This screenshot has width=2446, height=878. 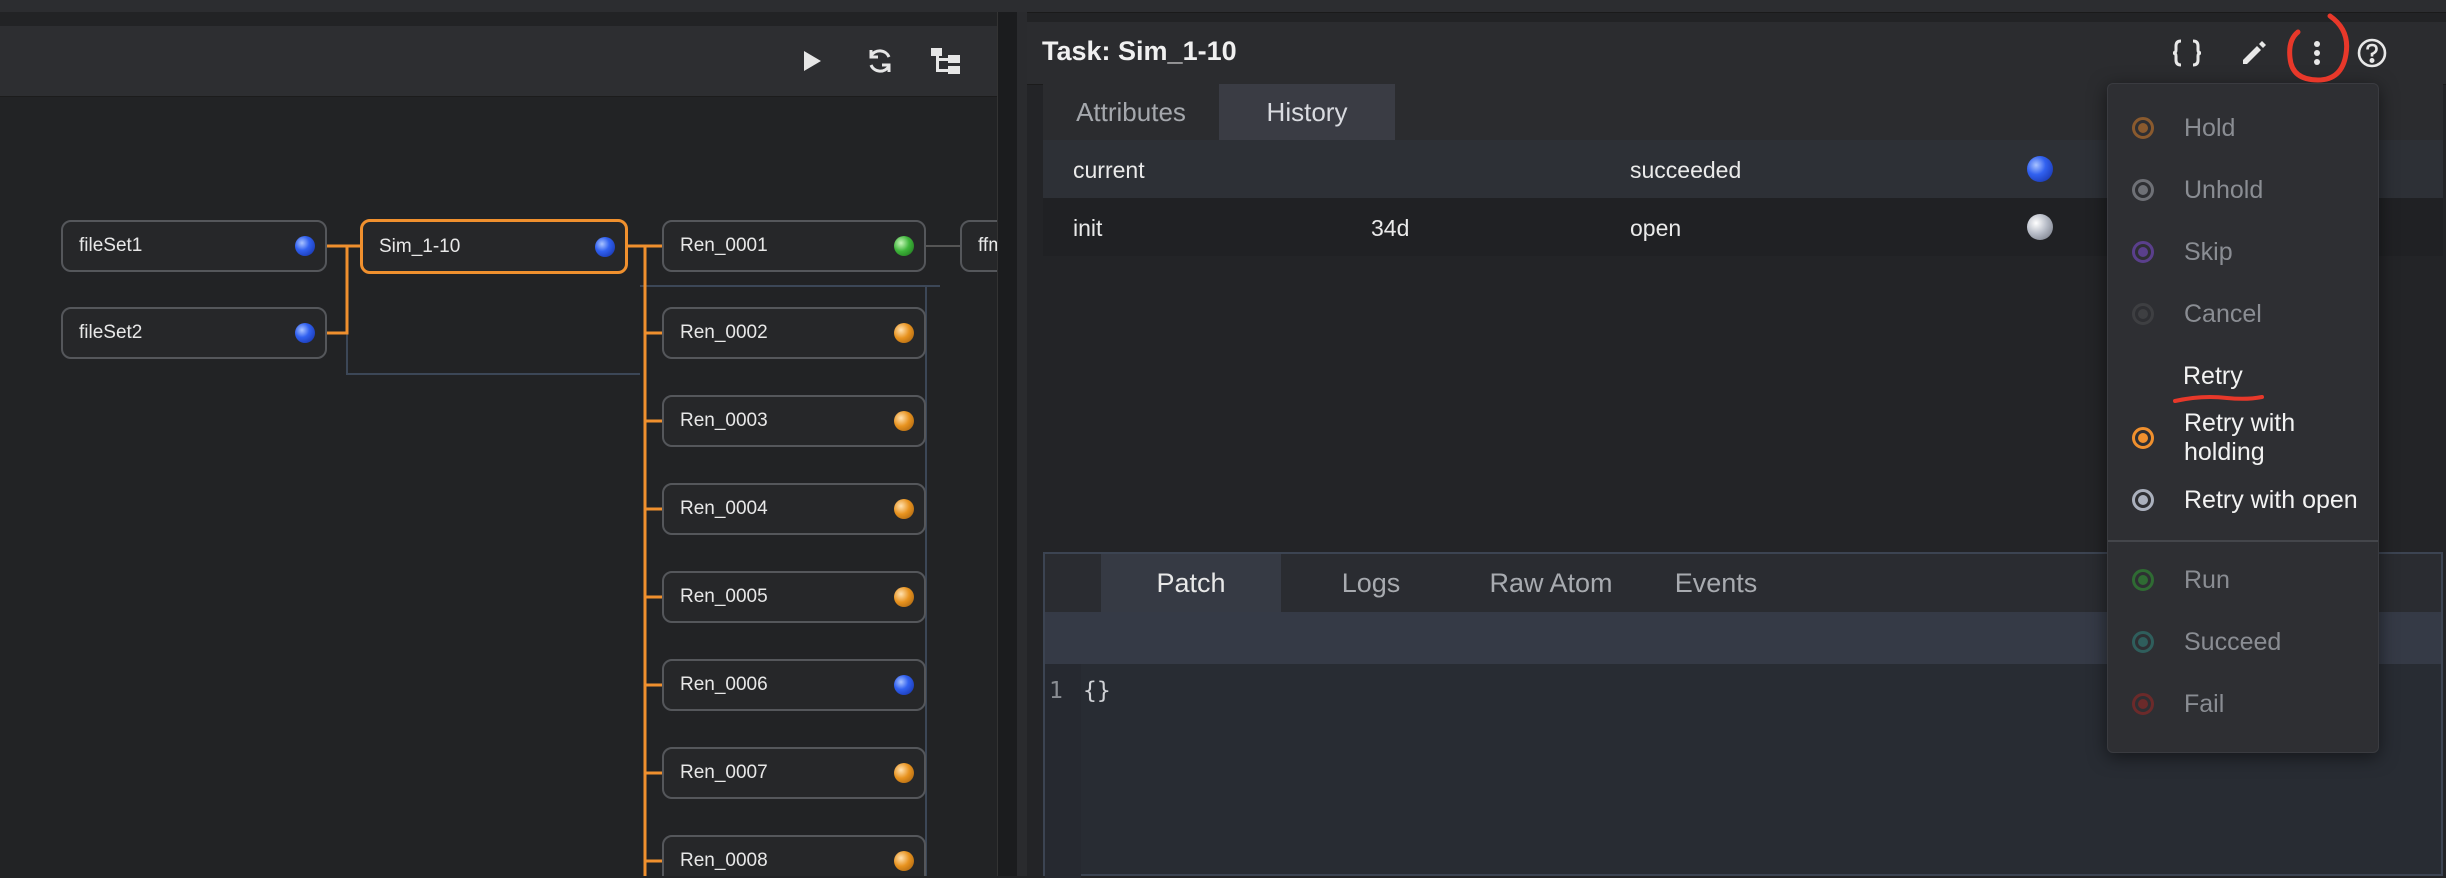 I want to click on graph-node: Ren_0001, so click(x=794, y=246).